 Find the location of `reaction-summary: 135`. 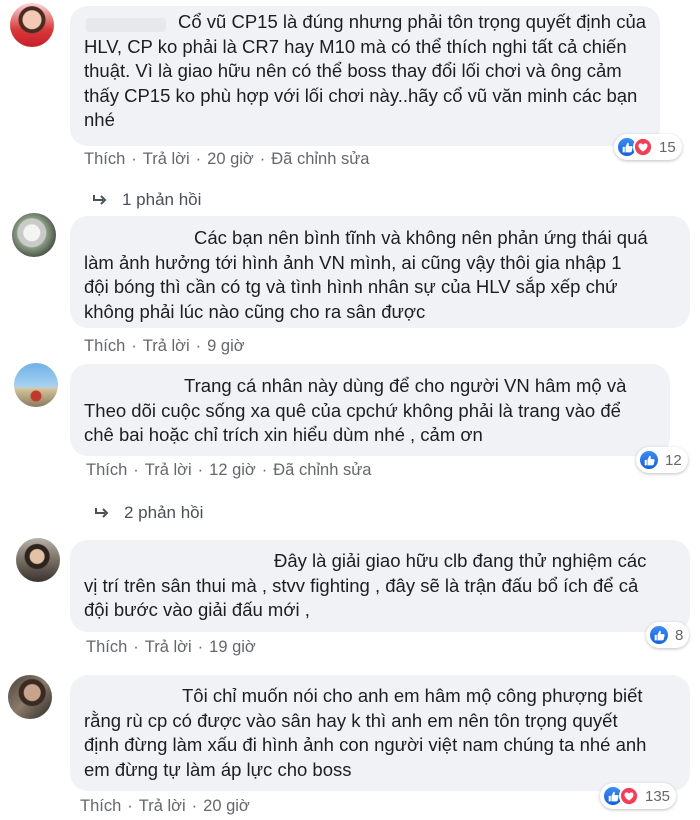

reaction-summary: 135 is located at coordinates (638, 796).